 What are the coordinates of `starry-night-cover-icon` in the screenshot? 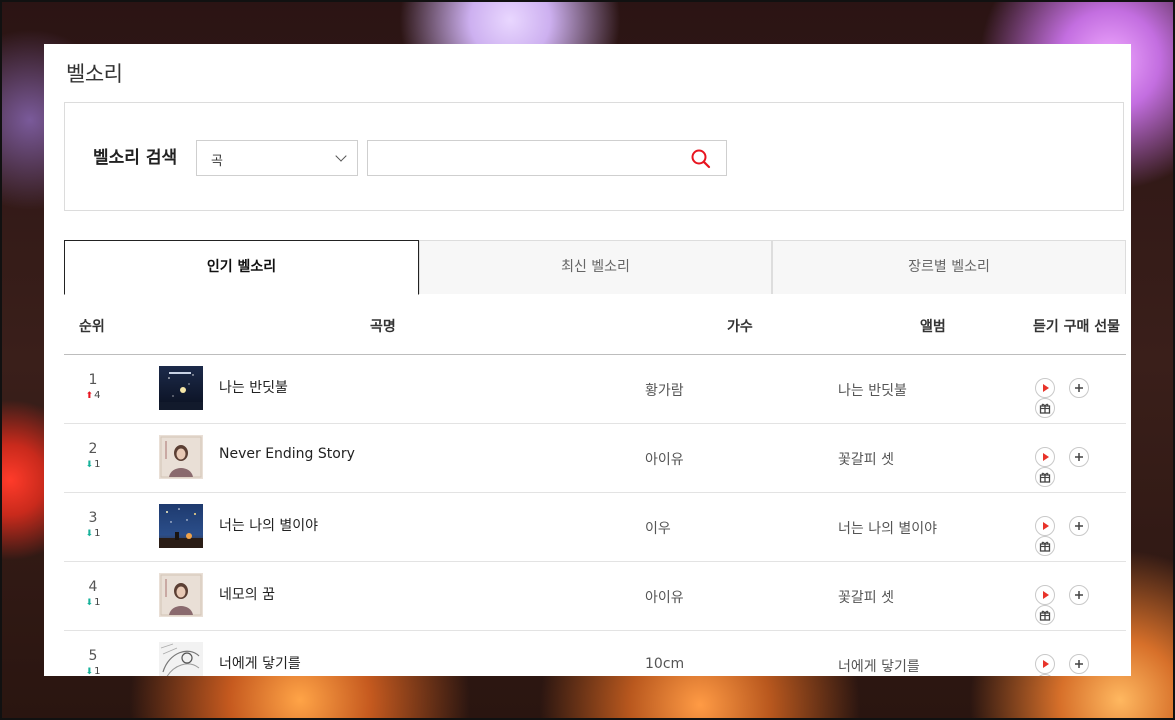 It's located at (181, 526).